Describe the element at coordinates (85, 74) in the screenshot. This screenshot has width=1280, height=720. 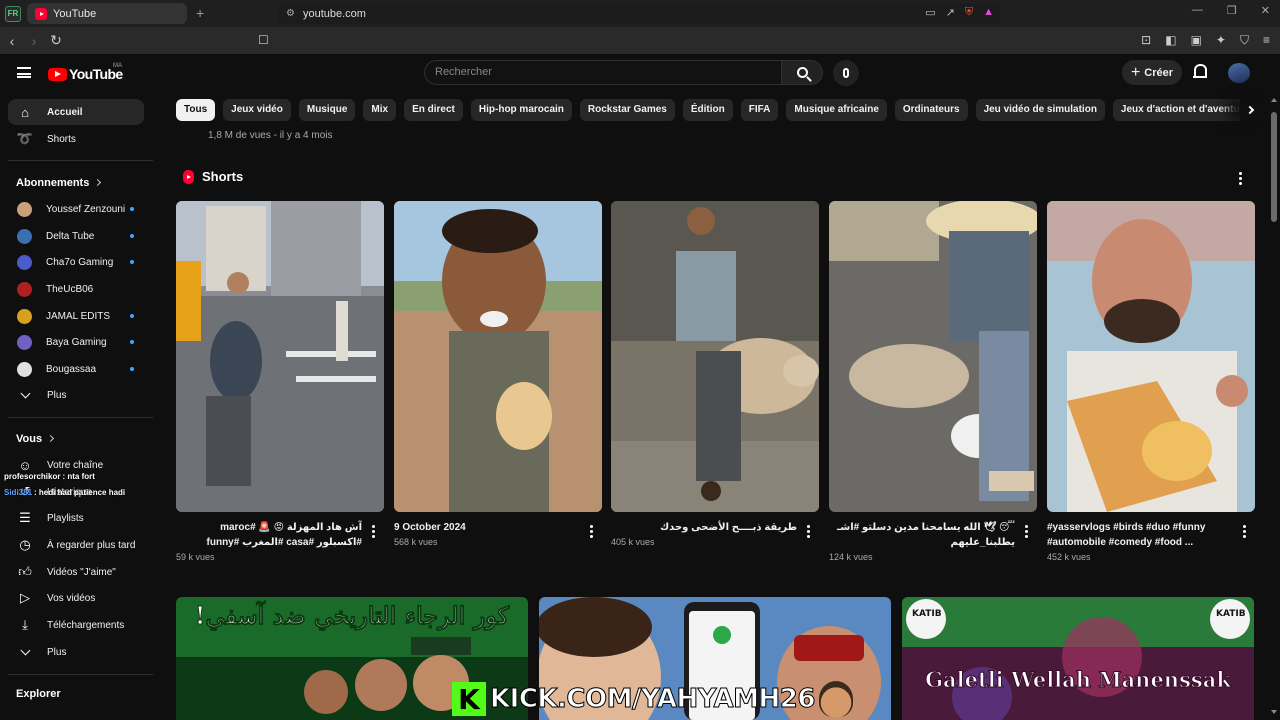
I see `youtube-logo: YouTube` at that location.